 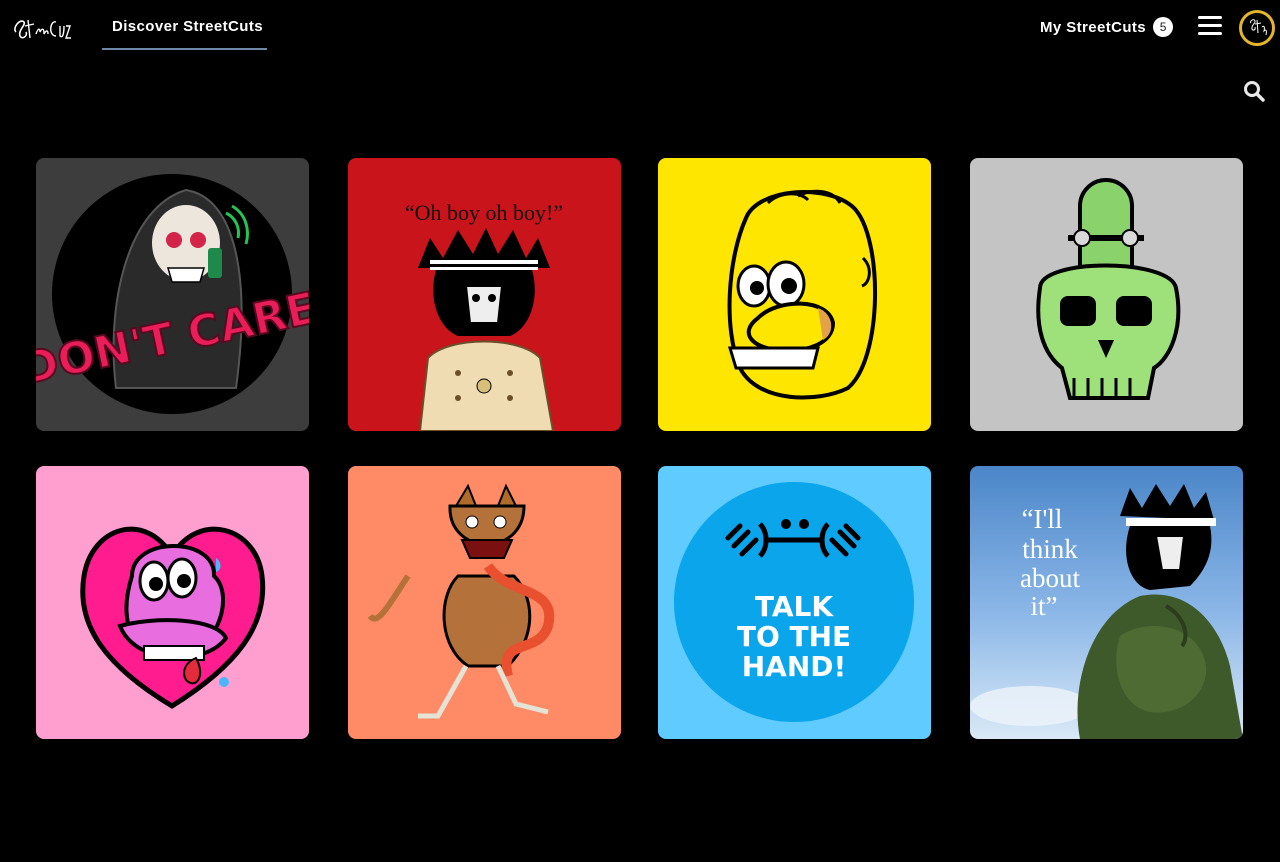 What do you see at coordinates (1042, 519) in the screenshot?
I see `card-think-line1: “I'll` at bounding box center [1042, 519].